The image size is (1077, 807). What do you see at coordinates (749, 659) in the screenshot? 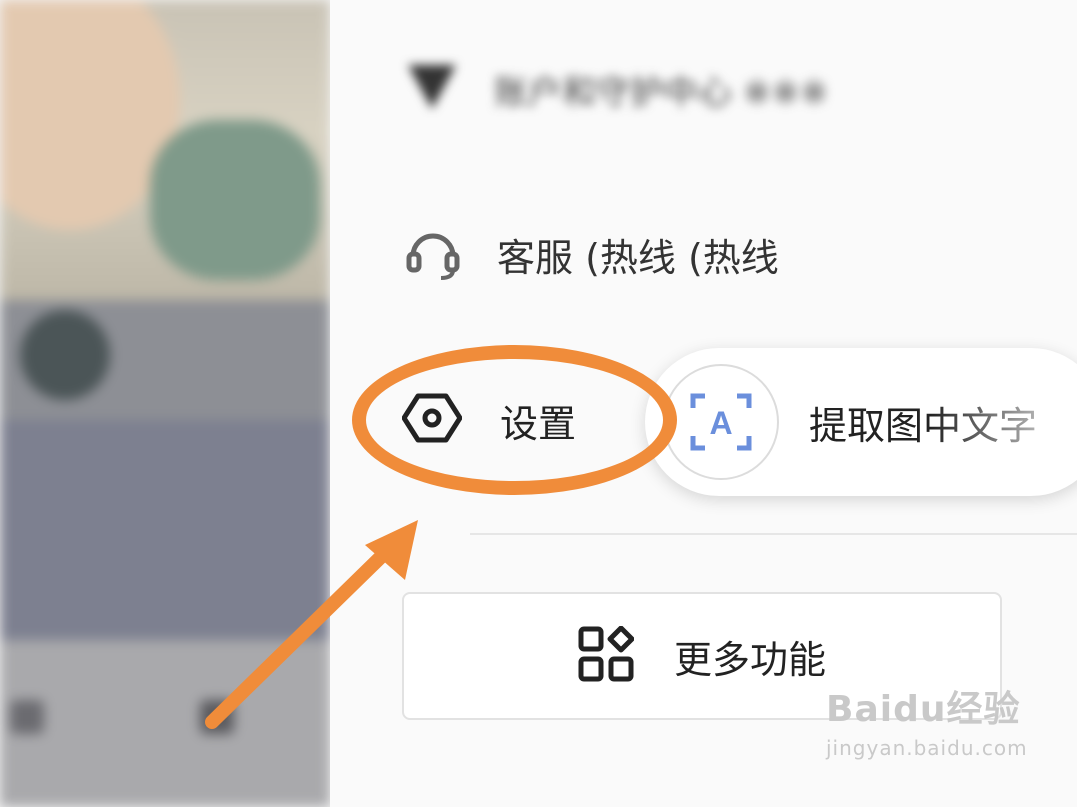
I see `more-features-label: 更多功能` at bounding box center [749, 659].